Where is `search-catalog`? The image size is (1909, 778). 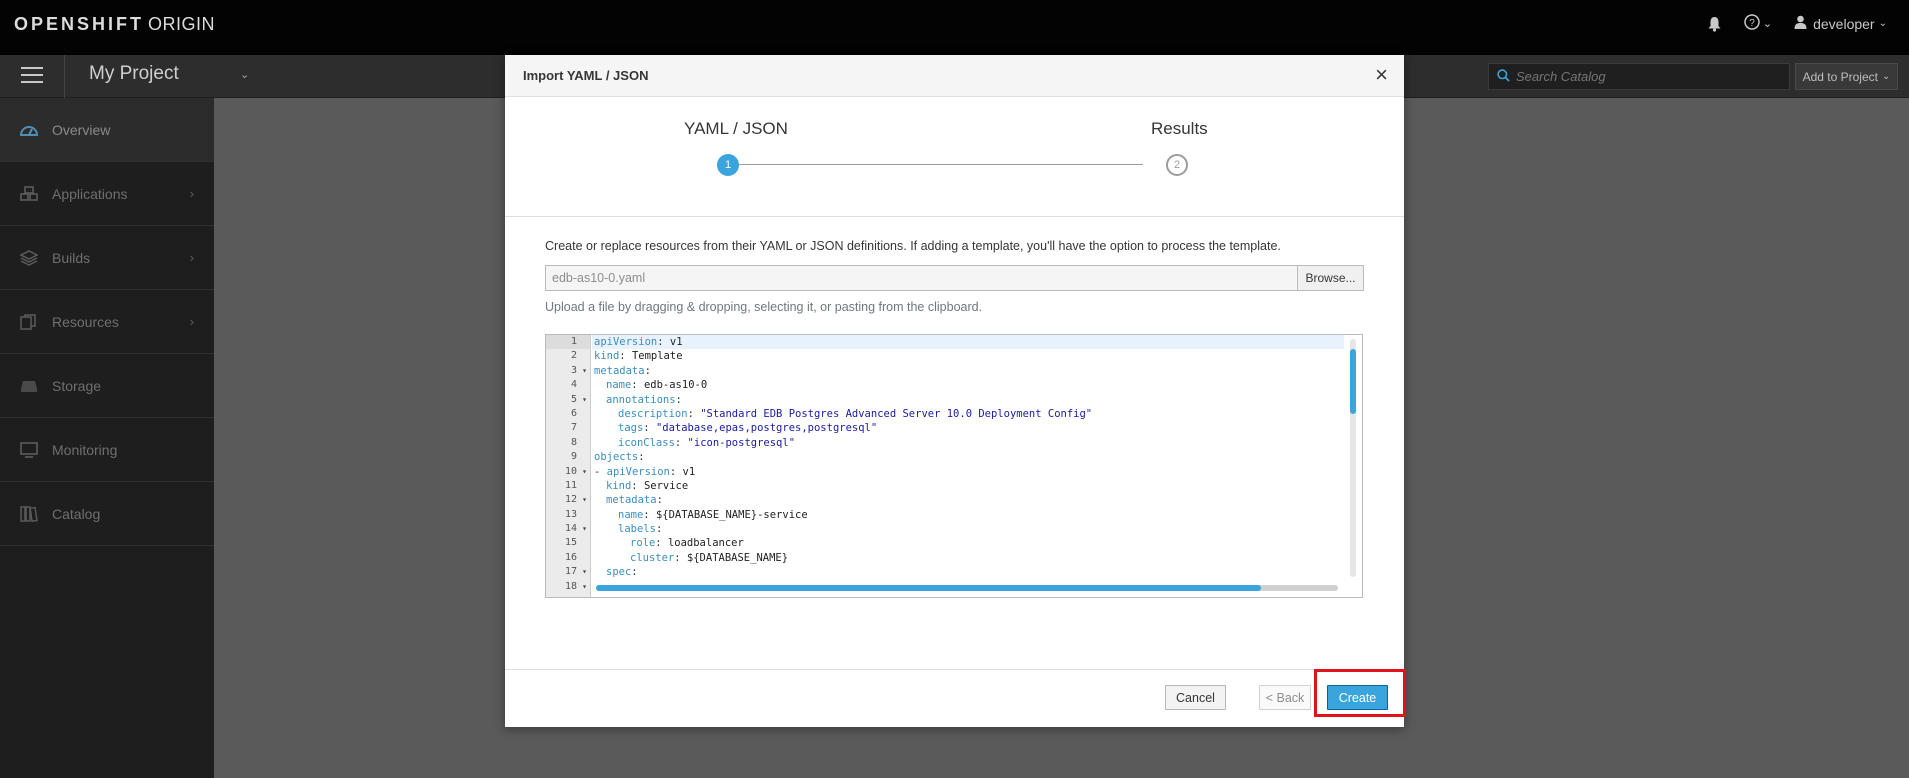
search-catalog is located at coordinates (1639, 76).